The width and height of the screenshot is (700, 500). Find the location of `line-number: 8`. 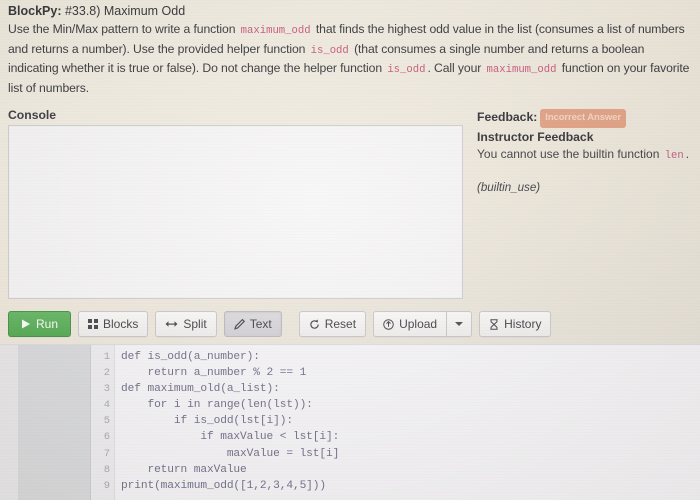

line-number: 8 is located at coordinates (106, 469).